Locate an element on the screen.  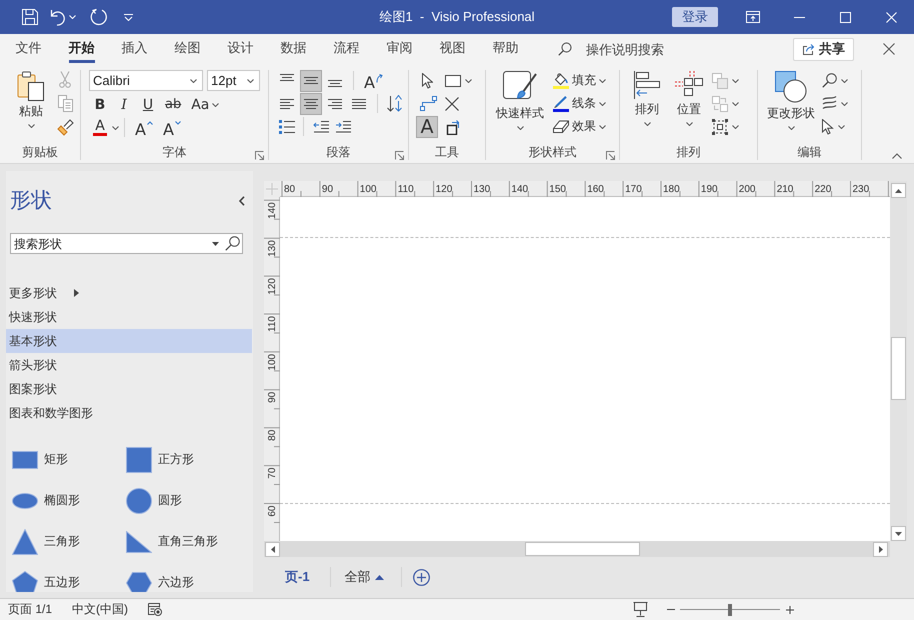
decrease-indent-icon is located at coordinates (321, 126).